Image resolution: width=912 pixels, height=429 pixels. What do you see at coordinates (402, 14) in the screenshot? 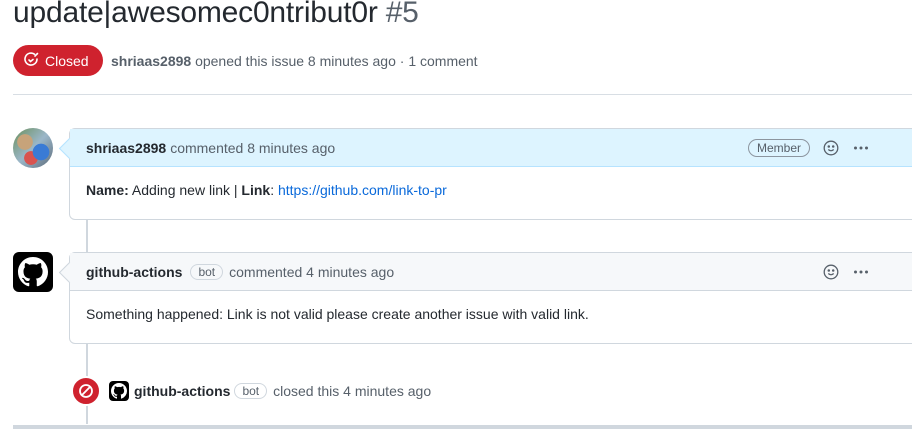
I see `issue-number: #5` at bounding box center [402, 14].